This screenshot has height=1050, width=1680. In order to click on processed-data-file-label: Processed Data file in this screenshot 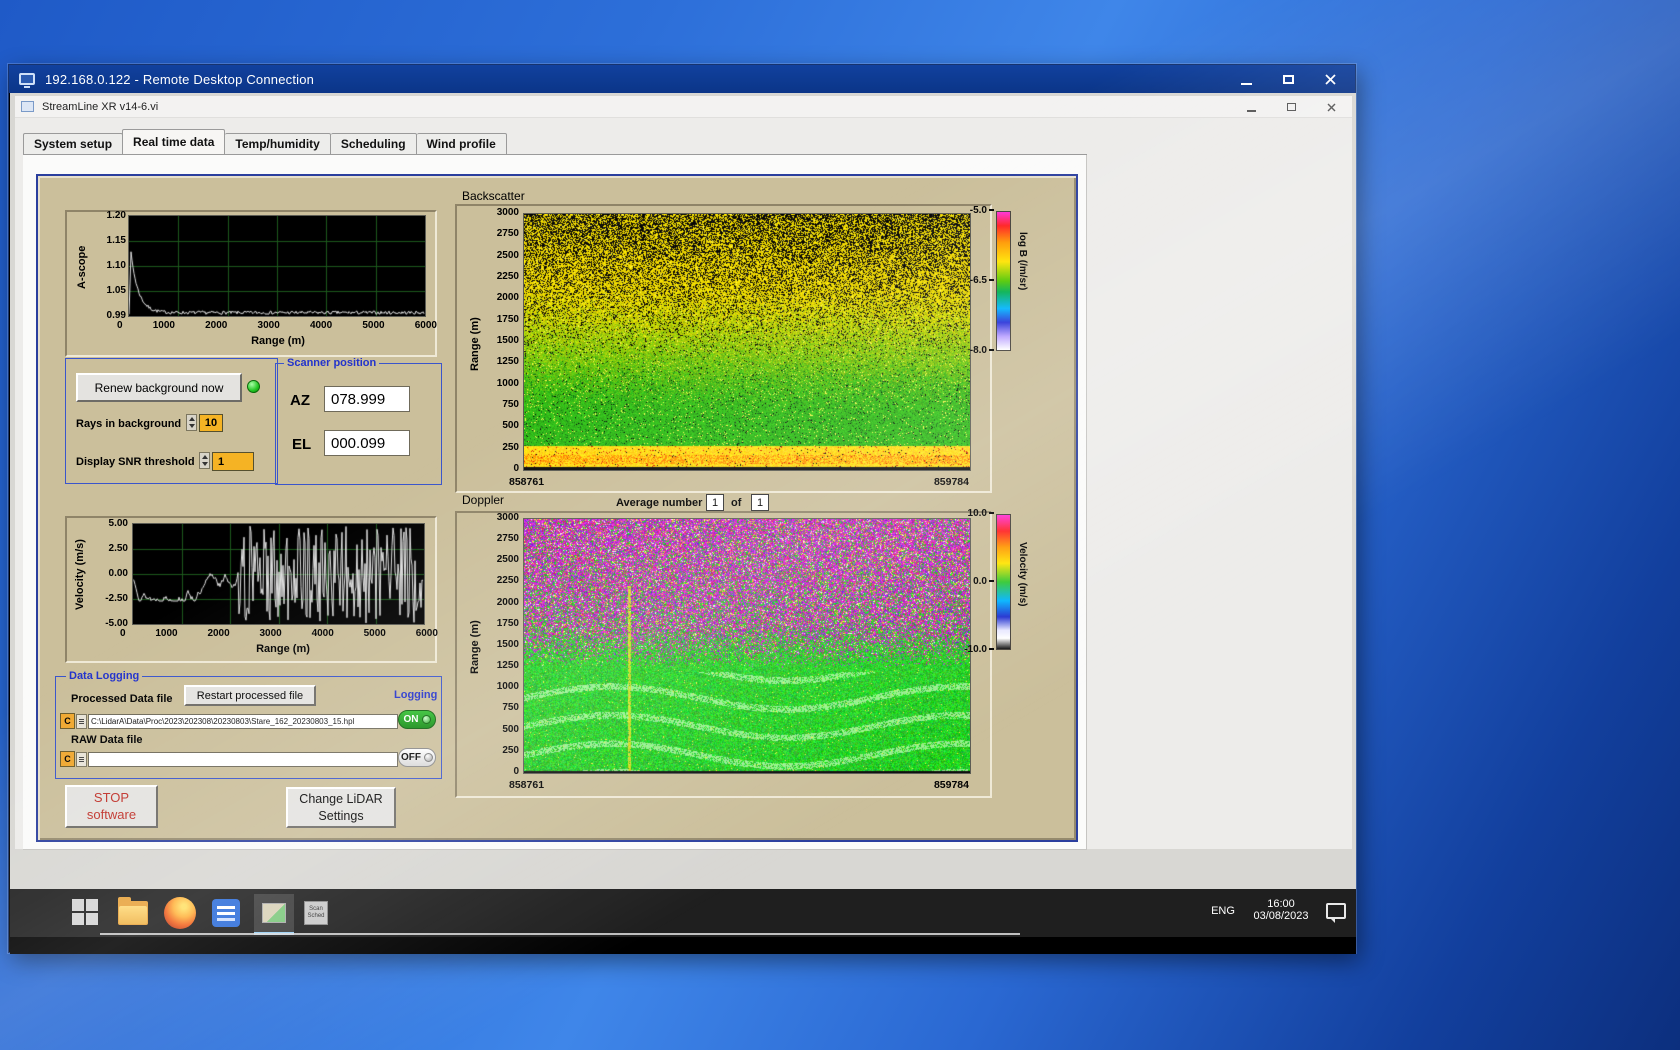, I will do `click(122, 699)`.